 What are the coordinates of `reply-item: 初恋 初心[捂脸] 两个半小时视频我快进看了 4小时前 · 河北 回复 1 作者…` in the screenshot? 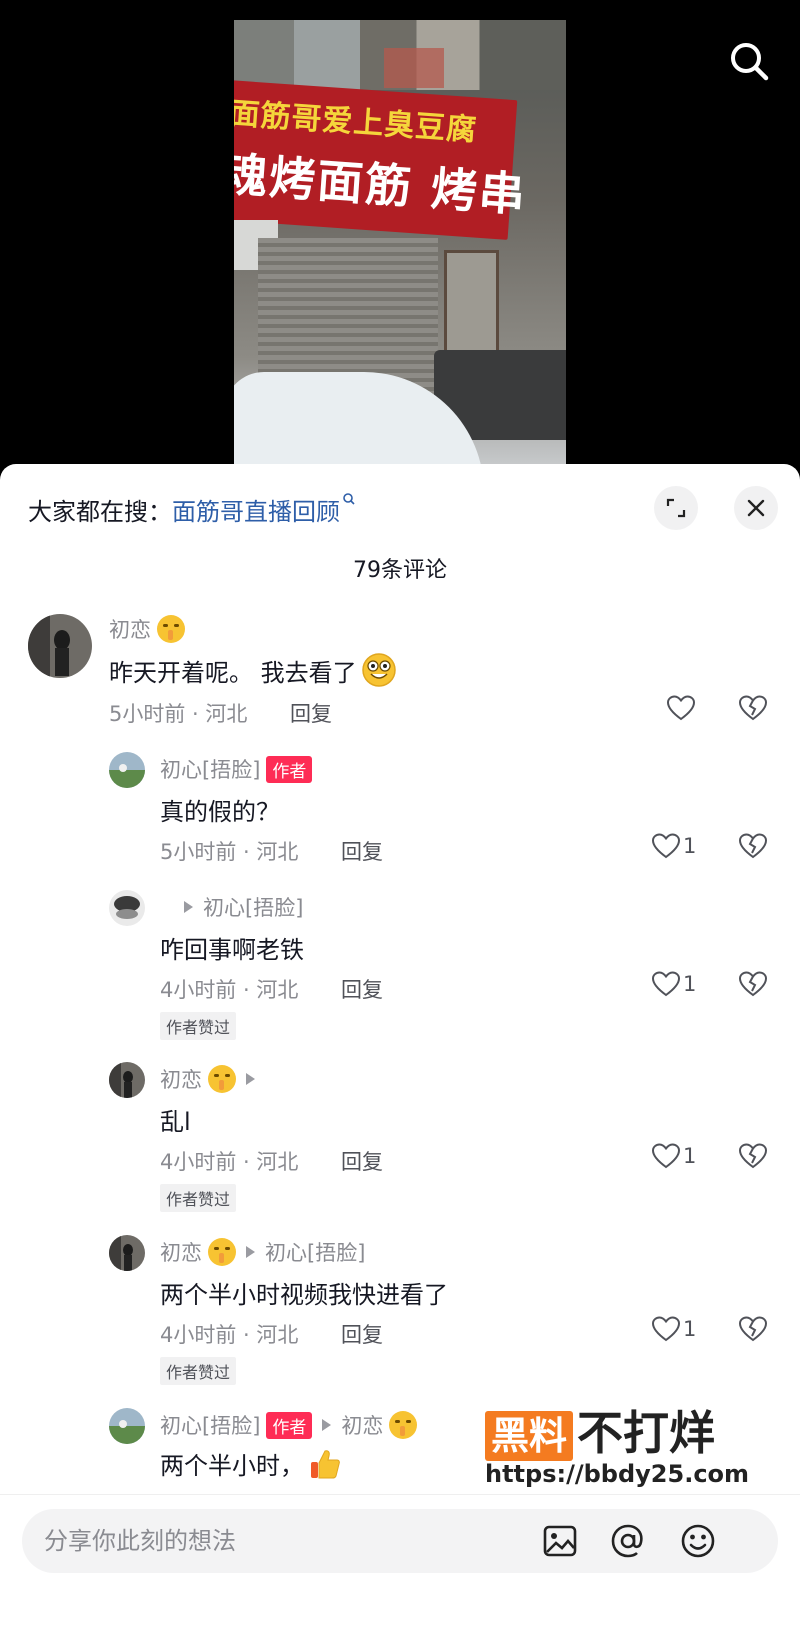 It's located at (400, 1310).